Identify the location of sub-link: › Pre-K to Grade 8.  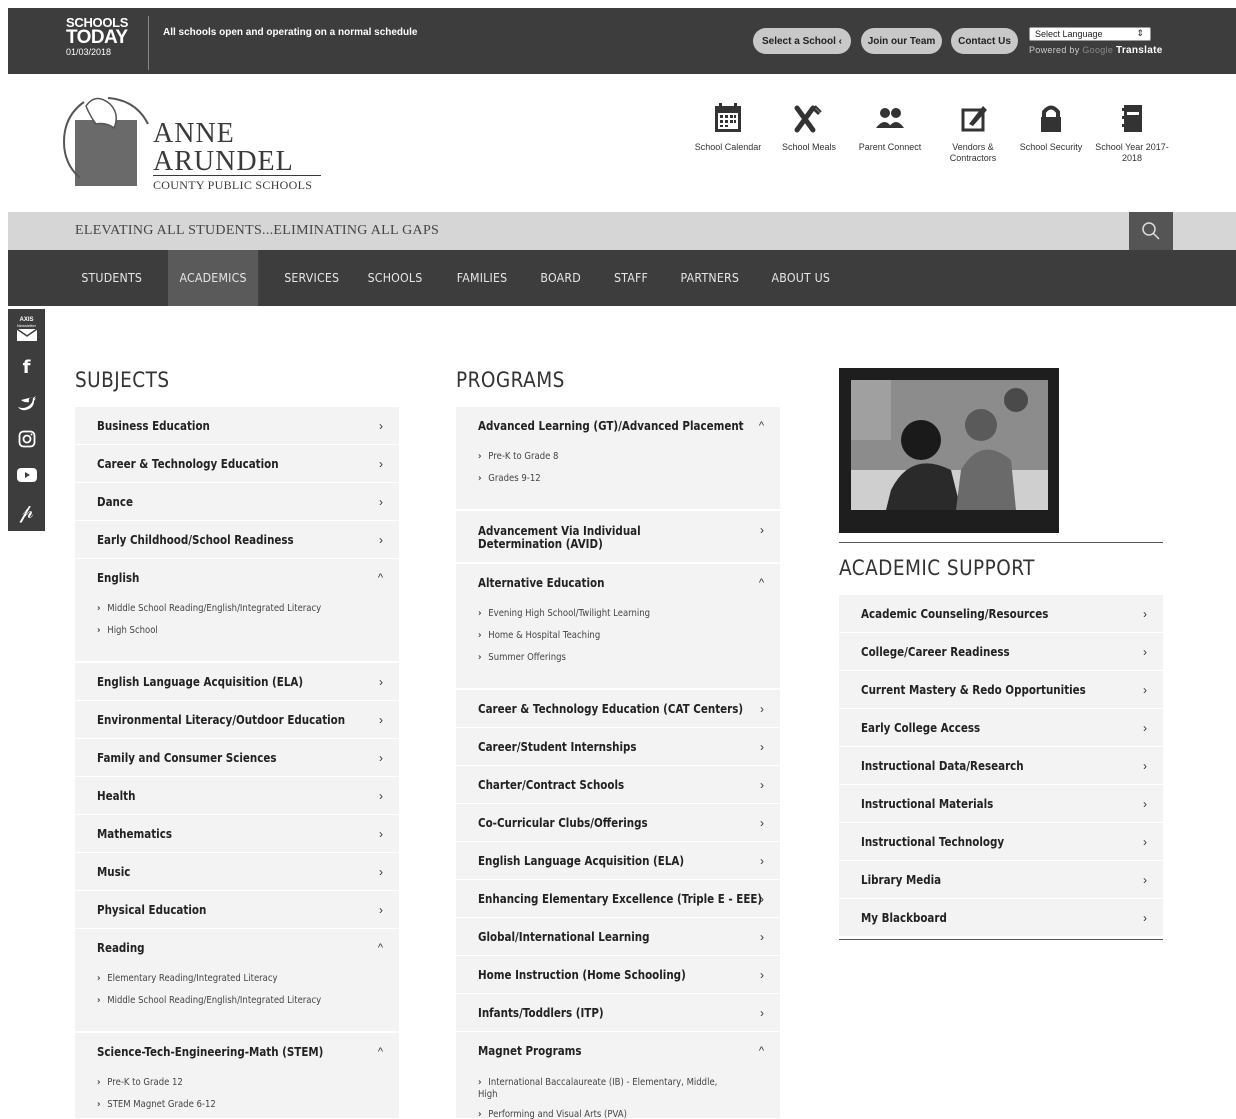
(518, 457).